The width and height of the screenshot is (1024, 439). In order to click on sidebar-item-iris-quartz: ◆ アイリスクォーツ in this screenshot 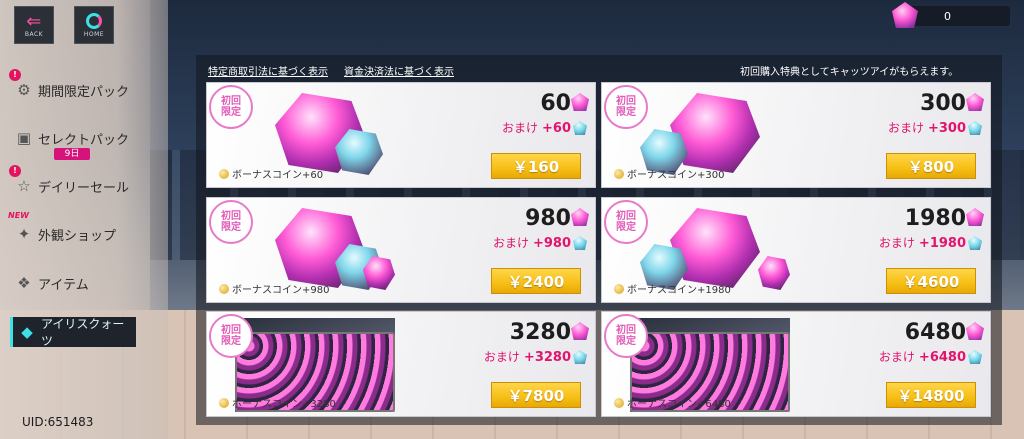, I will do `click(73, 332)`.